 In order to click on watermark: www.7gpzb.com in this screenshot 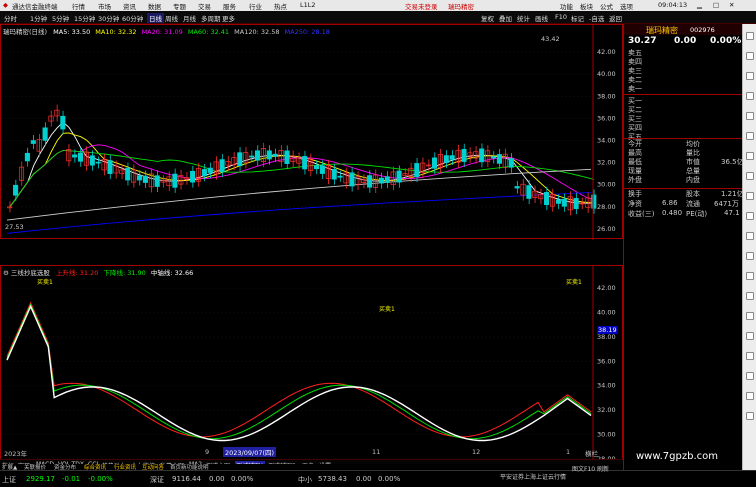, I will do `click(677, 456)`.